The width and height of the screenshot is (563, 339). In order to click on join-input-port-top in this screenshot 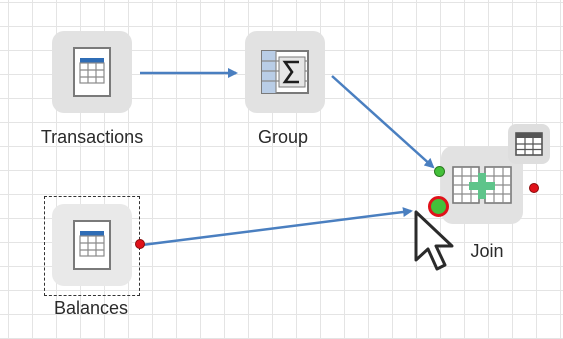, I will do `click(439, 171)`.